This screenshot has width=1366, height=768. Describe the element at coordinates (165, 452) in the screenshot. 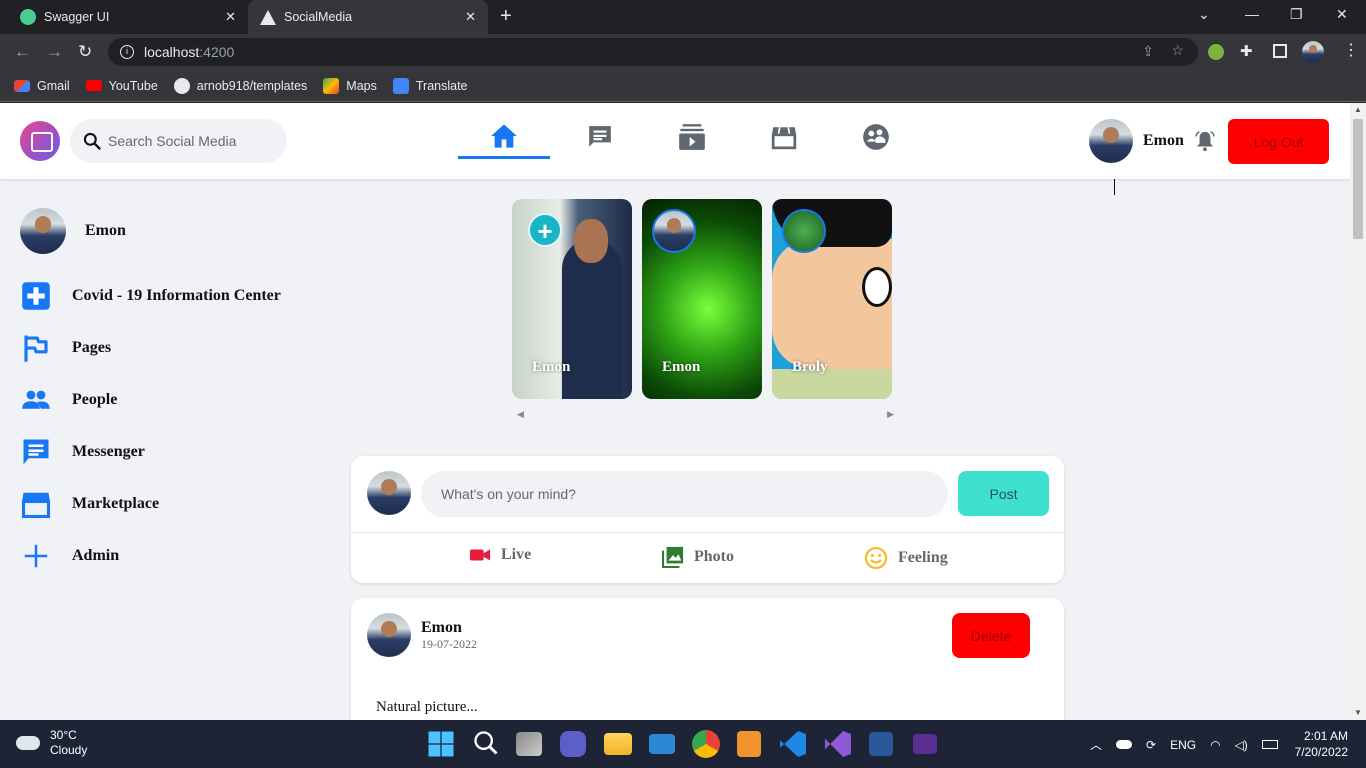

I see `sidebar-item-messenger: Messenger` at that location.